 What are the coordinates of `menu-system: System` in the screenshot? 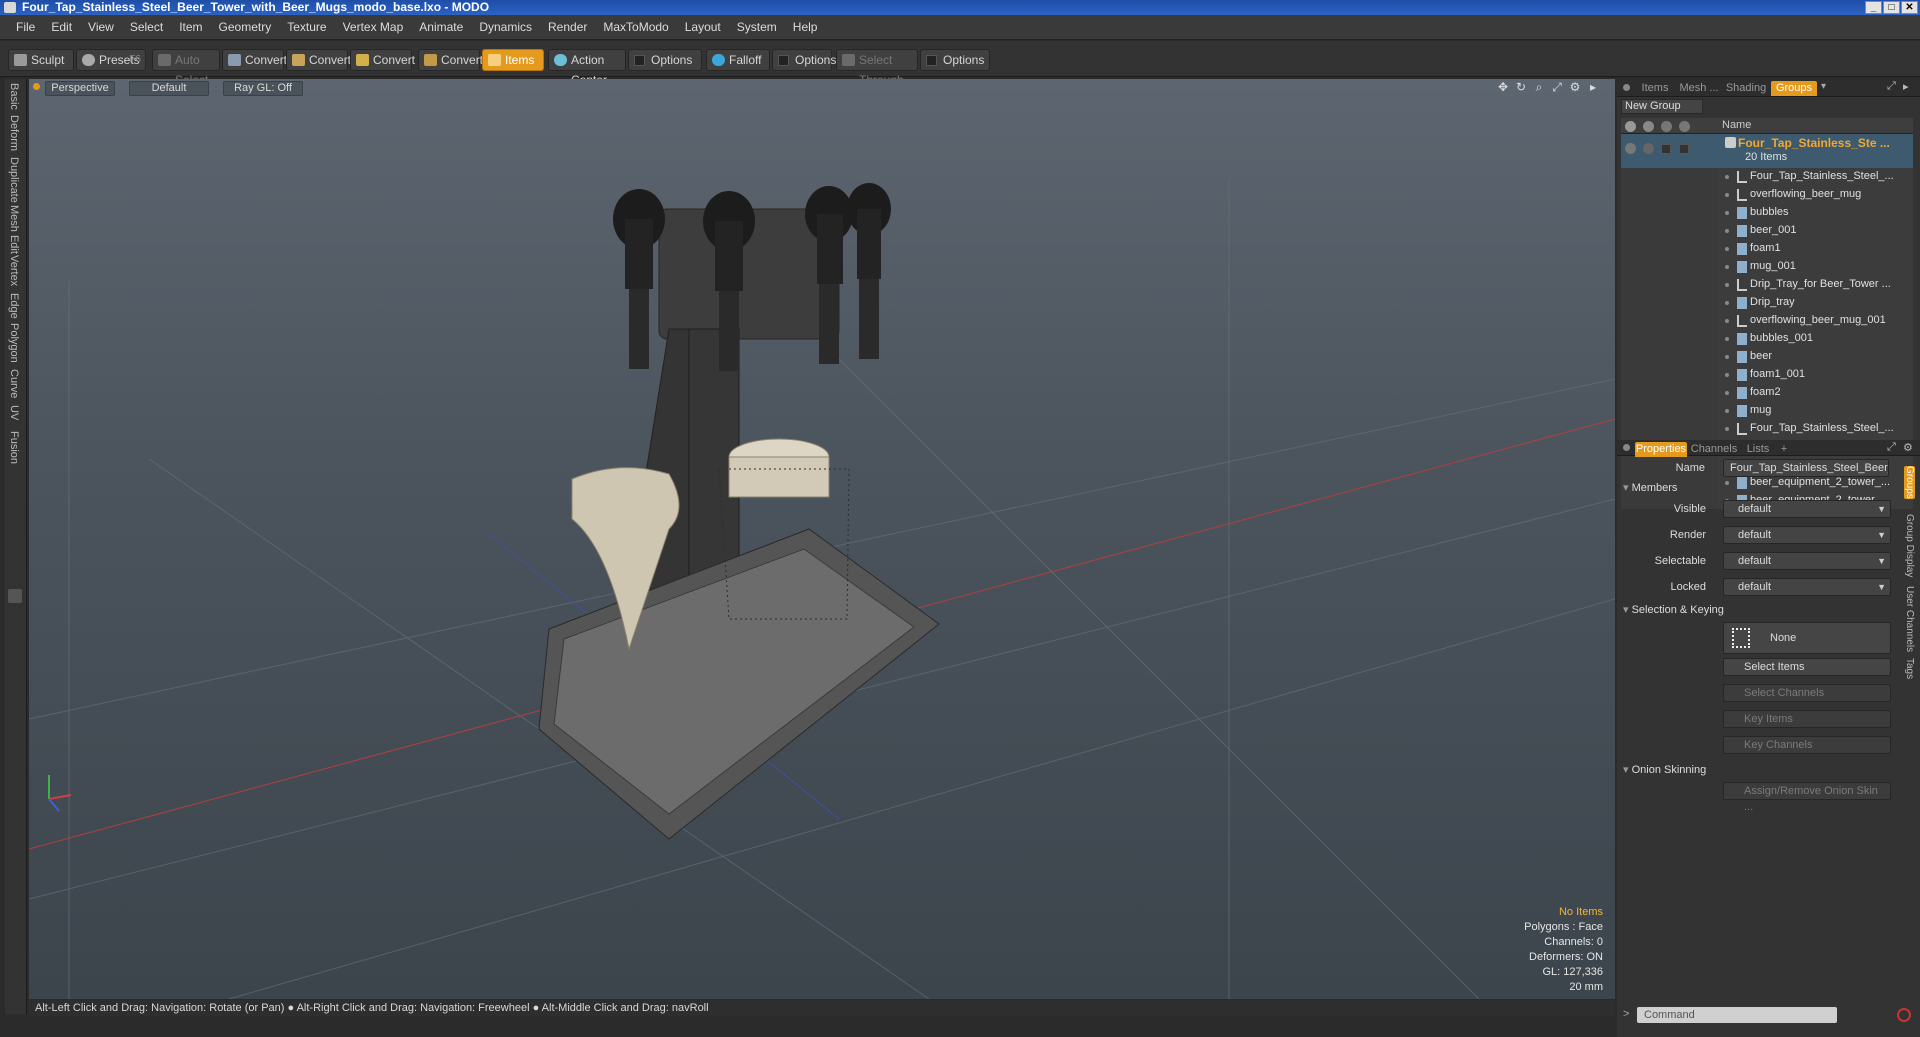 It's located at (757, 27).